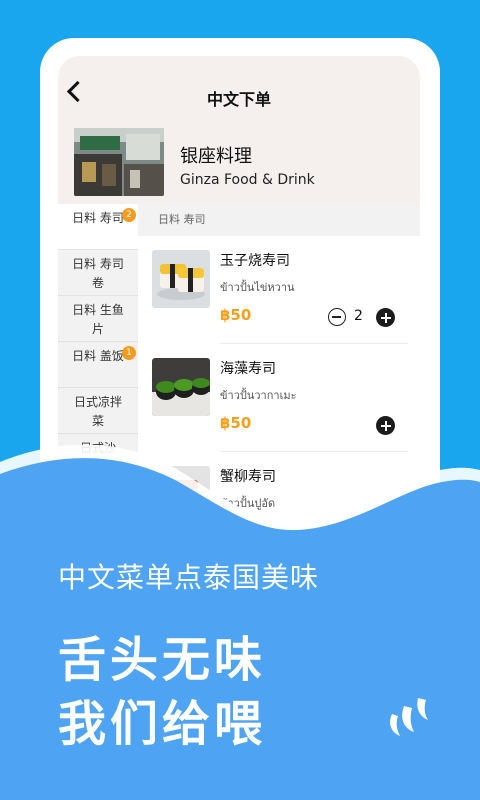 Image resolution: width=480 pixels, height=800 pixels. What do you see at coordinates (189, 577) in the screenshot?
I see `promo-tagline: 中文菜单点泰国美味` at bounding box center [189, 577].